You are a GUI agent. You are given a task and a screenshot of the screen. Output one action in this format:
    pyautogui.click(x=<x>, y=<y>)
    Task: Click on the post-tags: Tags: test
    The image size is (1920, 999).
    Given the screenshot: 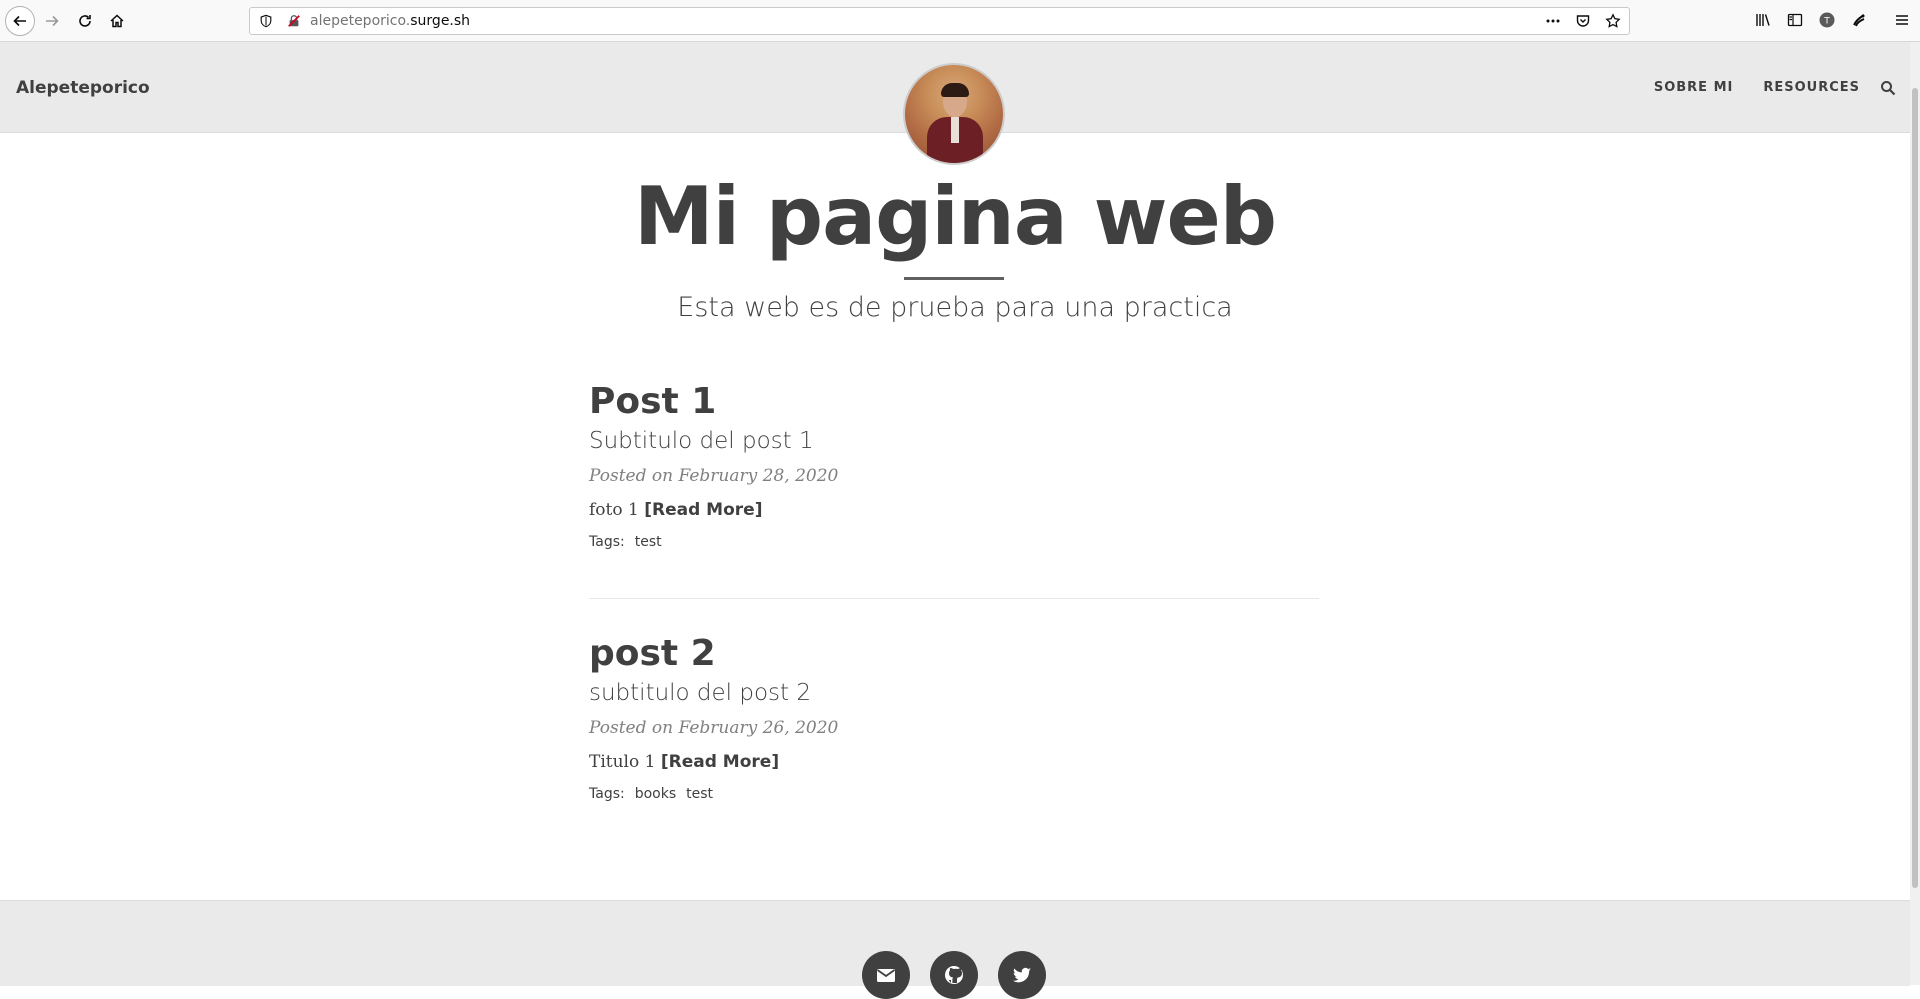 What is the action you would take?
    pyautogui.click(x=954, y=542)
    